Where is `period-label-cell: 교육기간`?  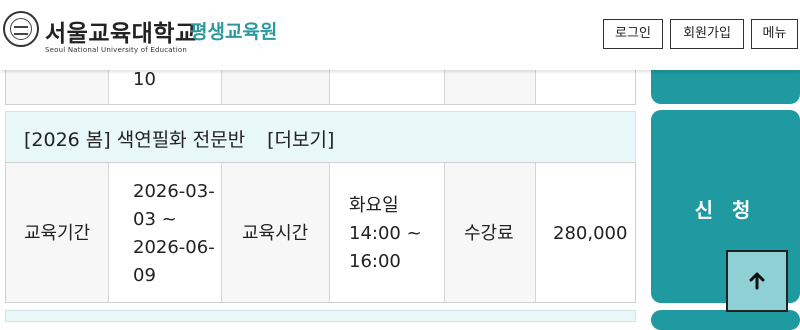 period-label-cell: 교육기간 is located at coordinates (57, 232).